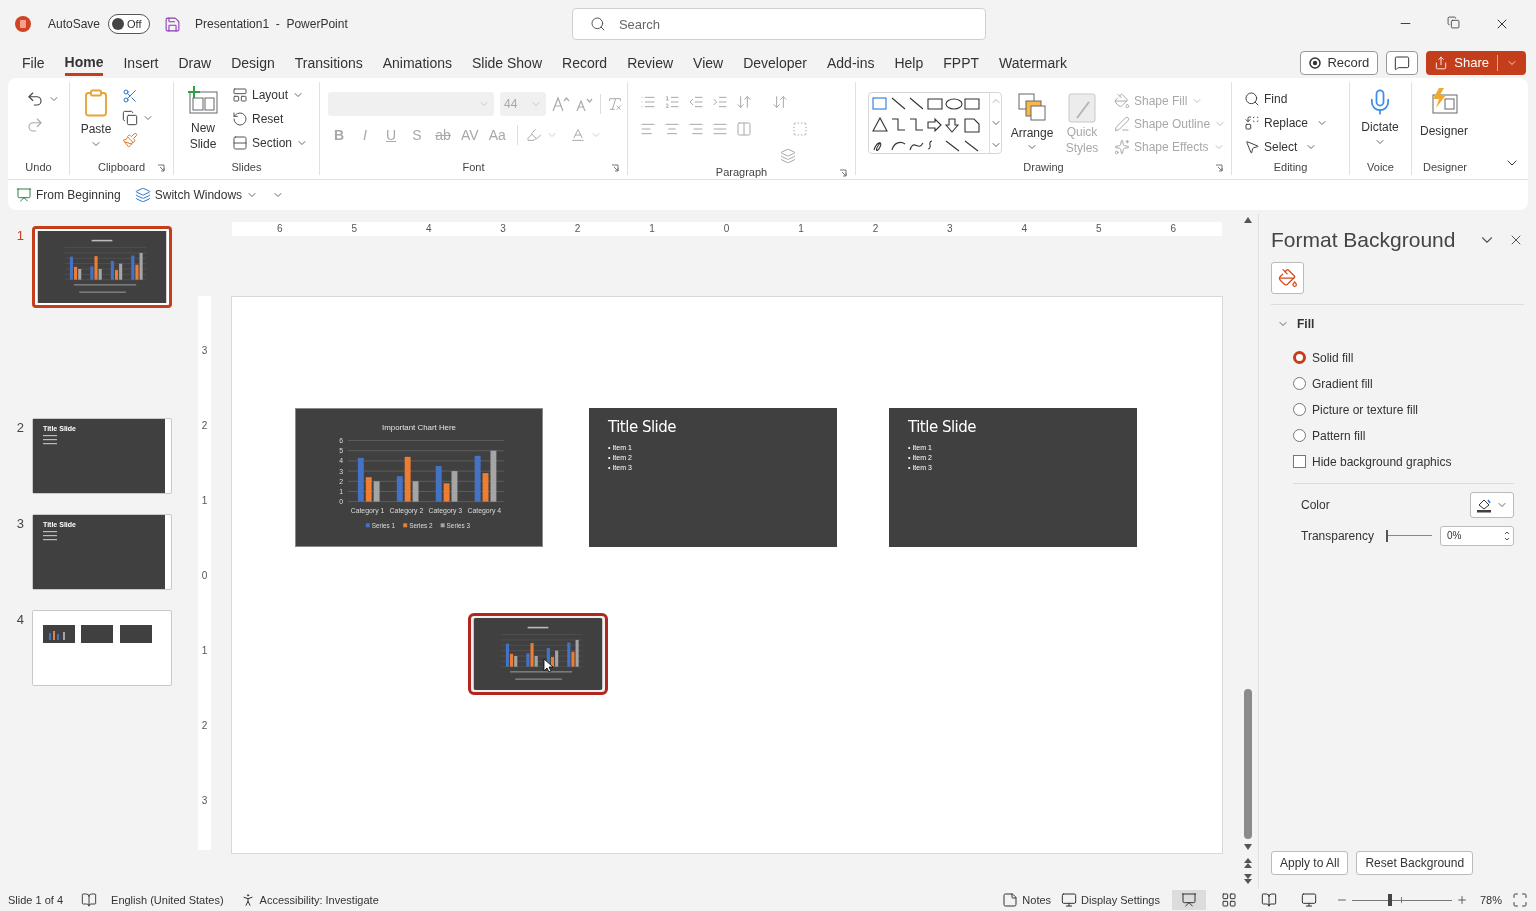 This screenshot has width=1536, height=911. What do you see at coordinates (1027, 900) in the screenshot?
I see `notes-button: Notes` at bounding box center [1027, 900].